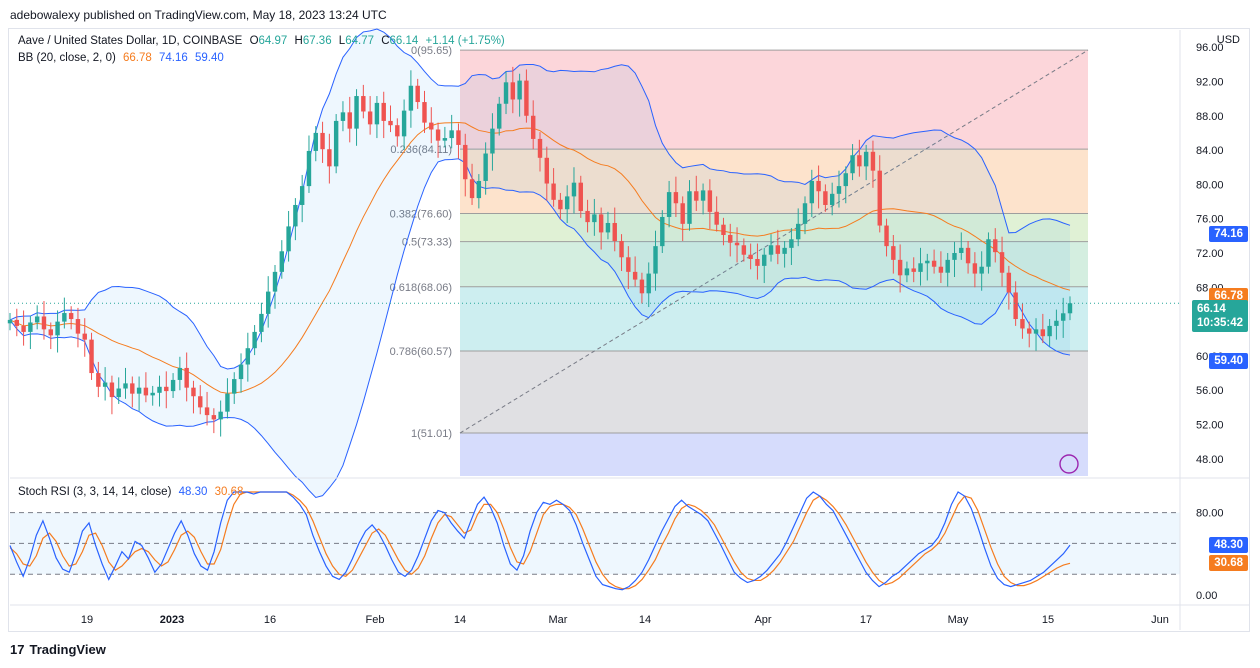  I want to click on fib-label: 0.5(73.33), so click(427, 243).